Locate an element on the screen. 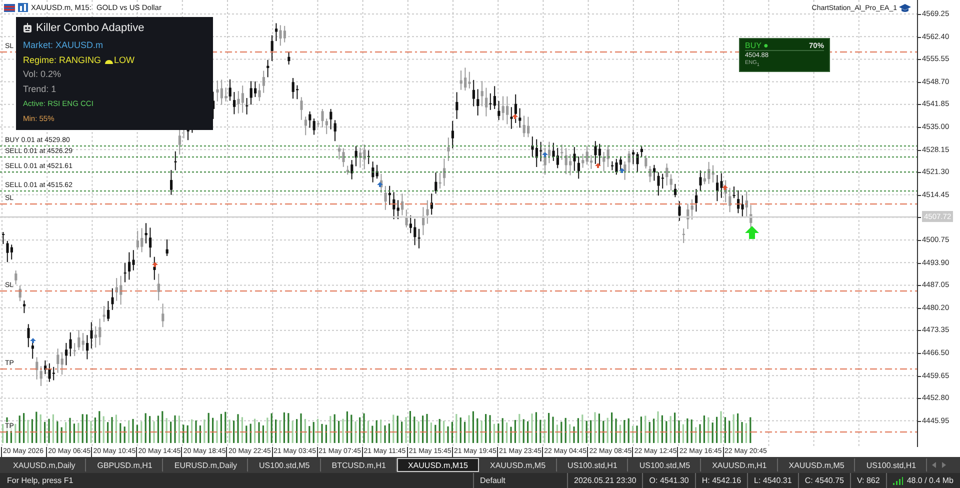 Image resolution: width=960 pixels, height=488 pixels. signal-direction: BUY ● is located at coordinates (756, 45).